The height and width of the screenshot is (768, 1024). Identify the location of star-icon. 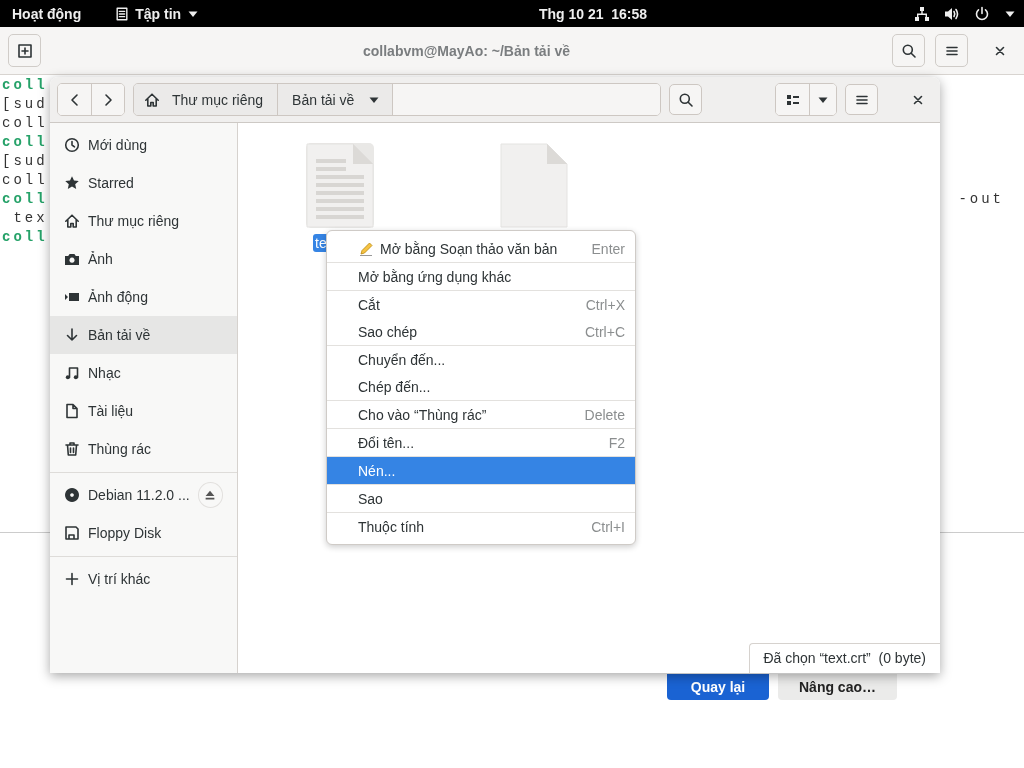
(72, 183).